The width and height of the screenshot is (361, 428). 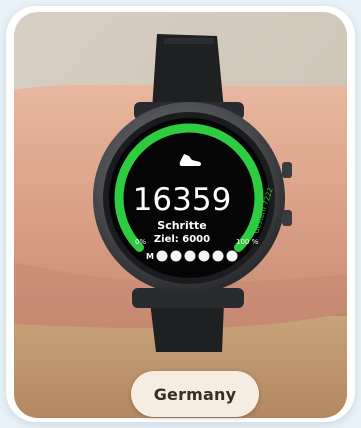 What do you see at coordinates (140, 242) in the screenshot?
I see `scale-start-label: 0%` at bounding box center [140, 242].